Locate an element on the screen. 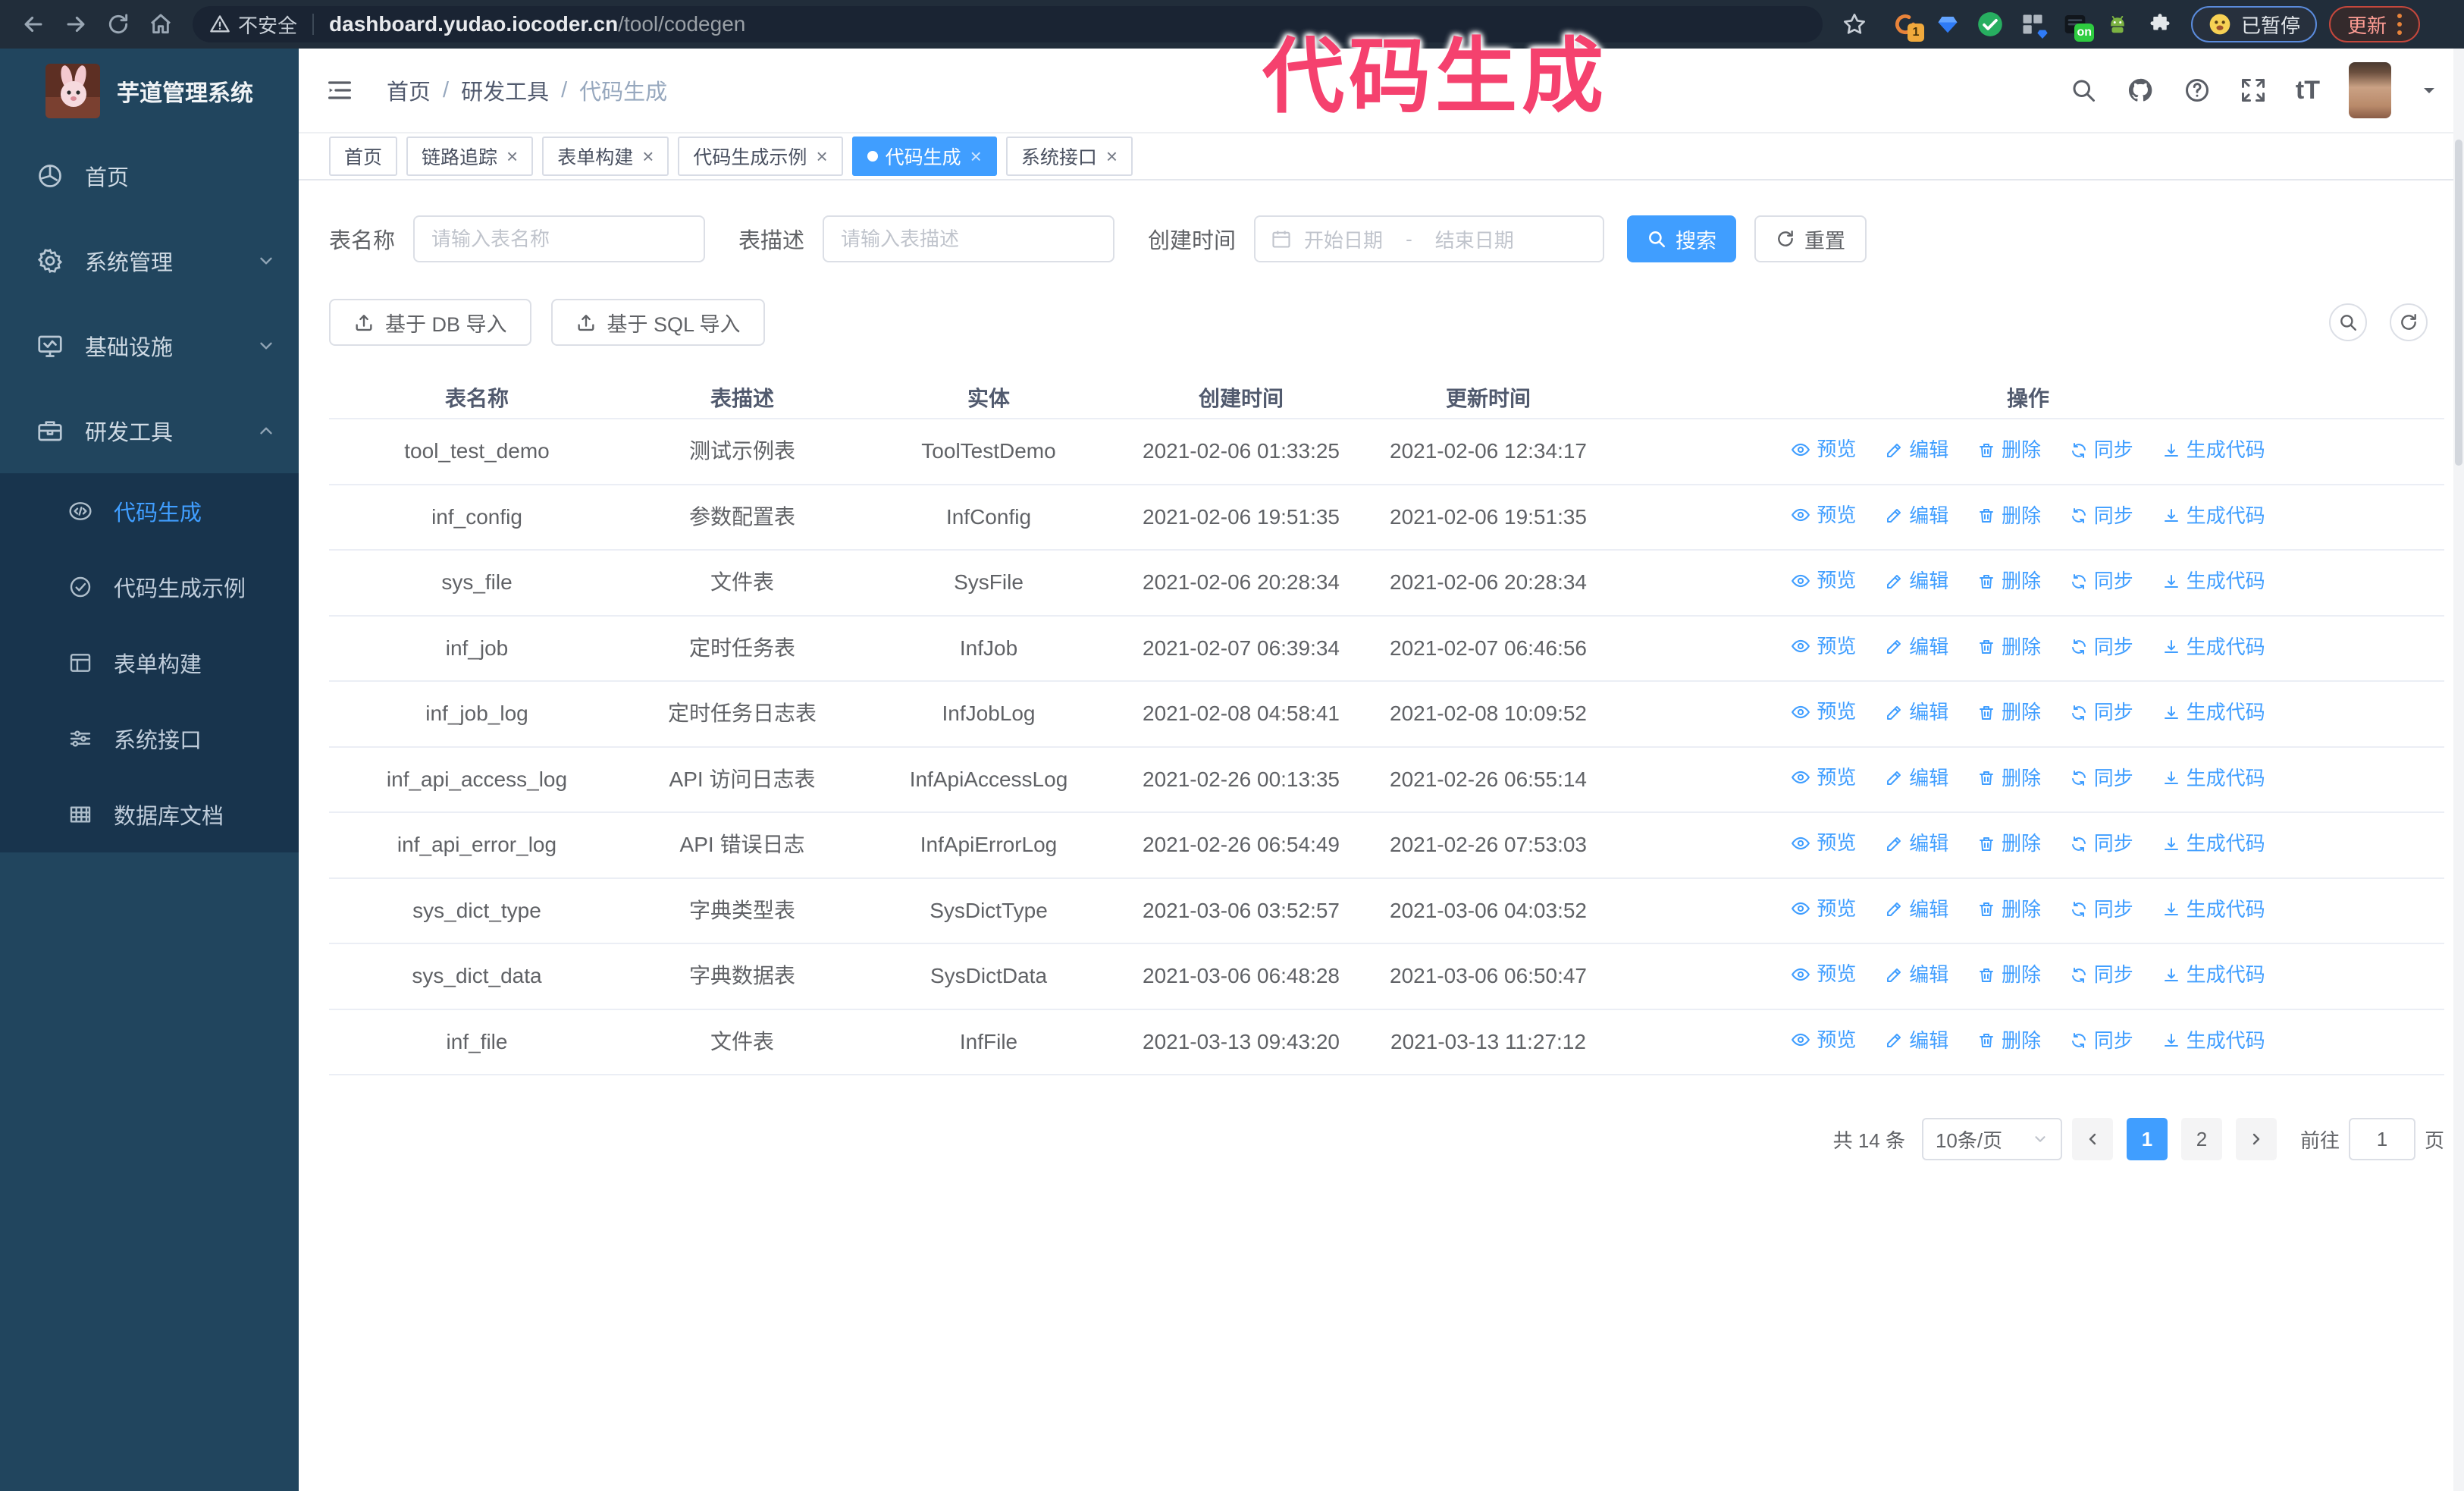 The width and height of the screenshot is (2464, 1491). search-icon is located at coordinates (2083, 90).